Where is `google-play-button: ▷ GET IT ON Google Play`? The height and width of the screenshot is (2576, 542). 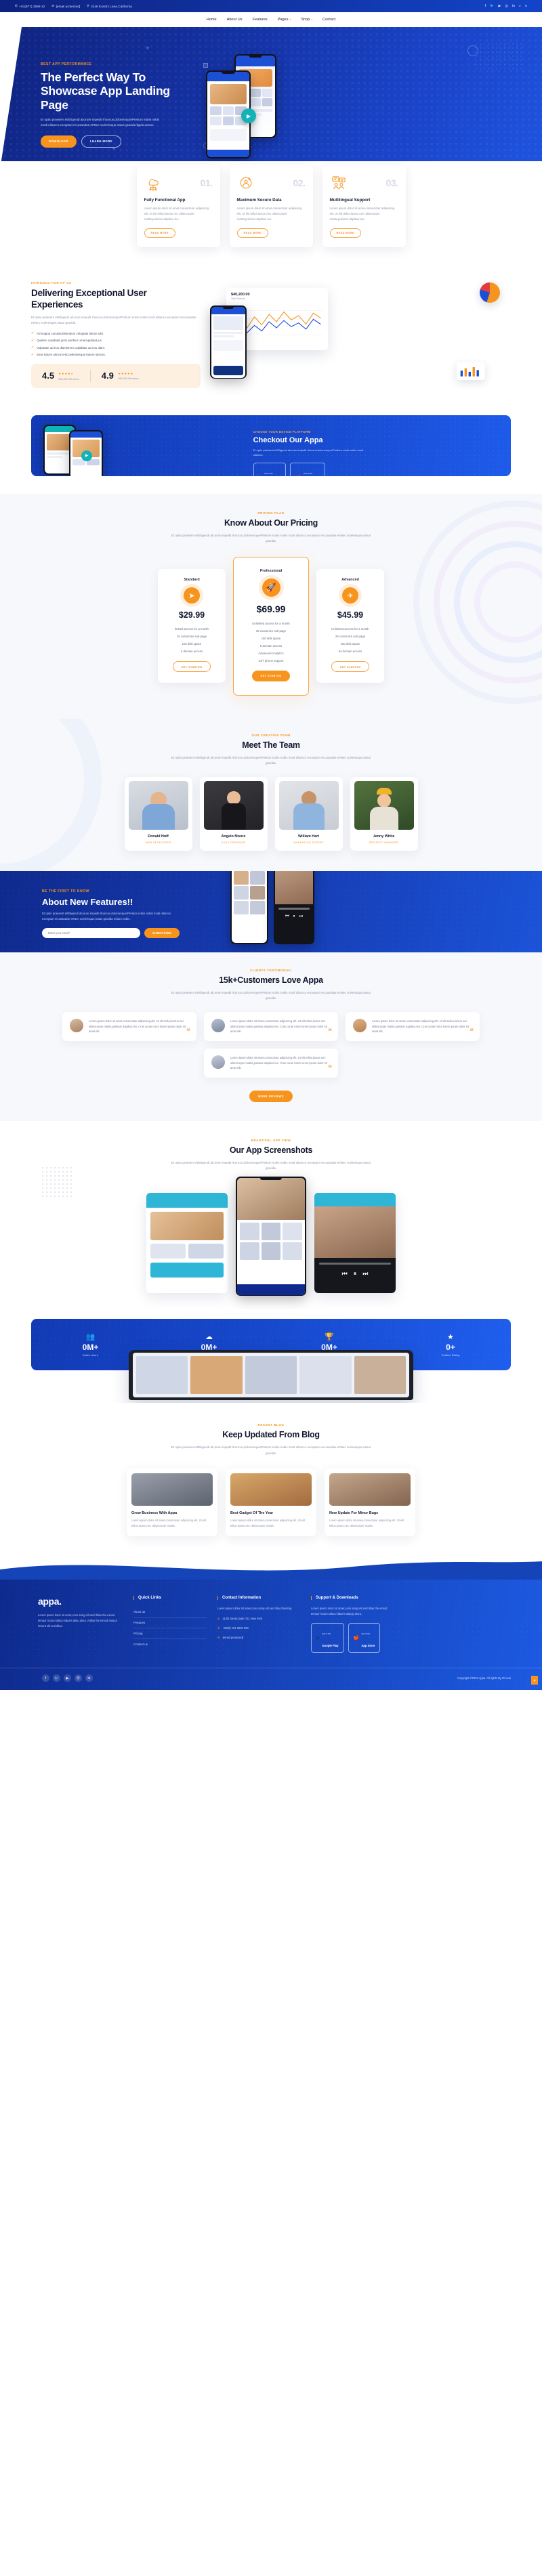
google-play-button: ▷ GET IT ON Google Play is located at coordinates (270, 470).